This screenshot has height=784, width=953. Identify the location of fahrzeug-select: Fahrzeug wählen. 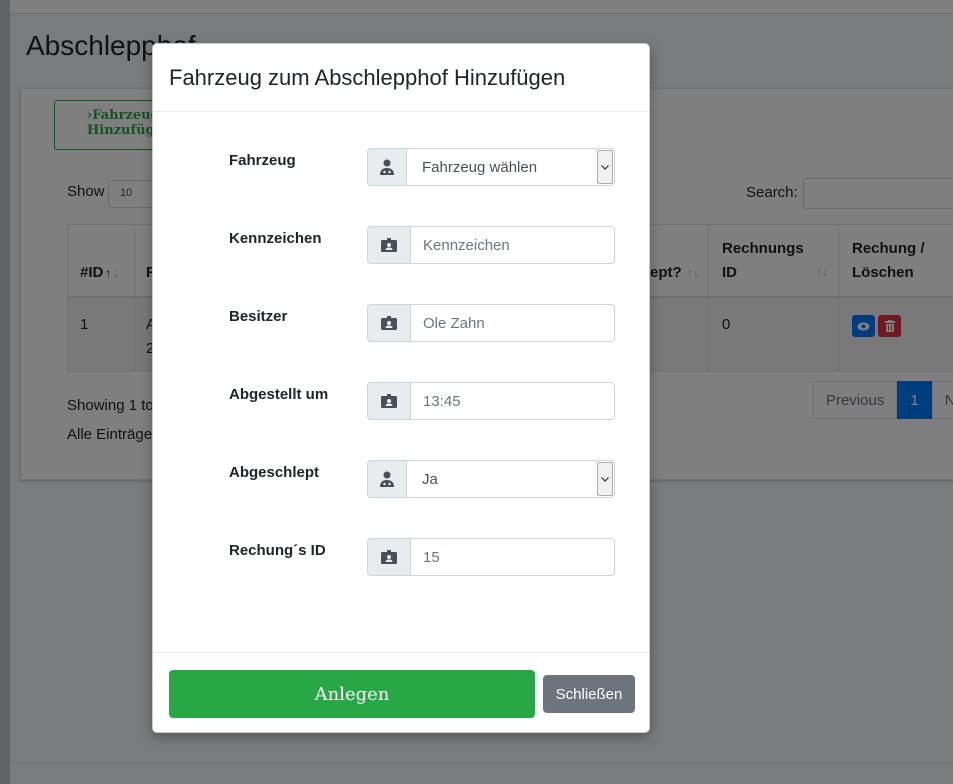
(510, 167).